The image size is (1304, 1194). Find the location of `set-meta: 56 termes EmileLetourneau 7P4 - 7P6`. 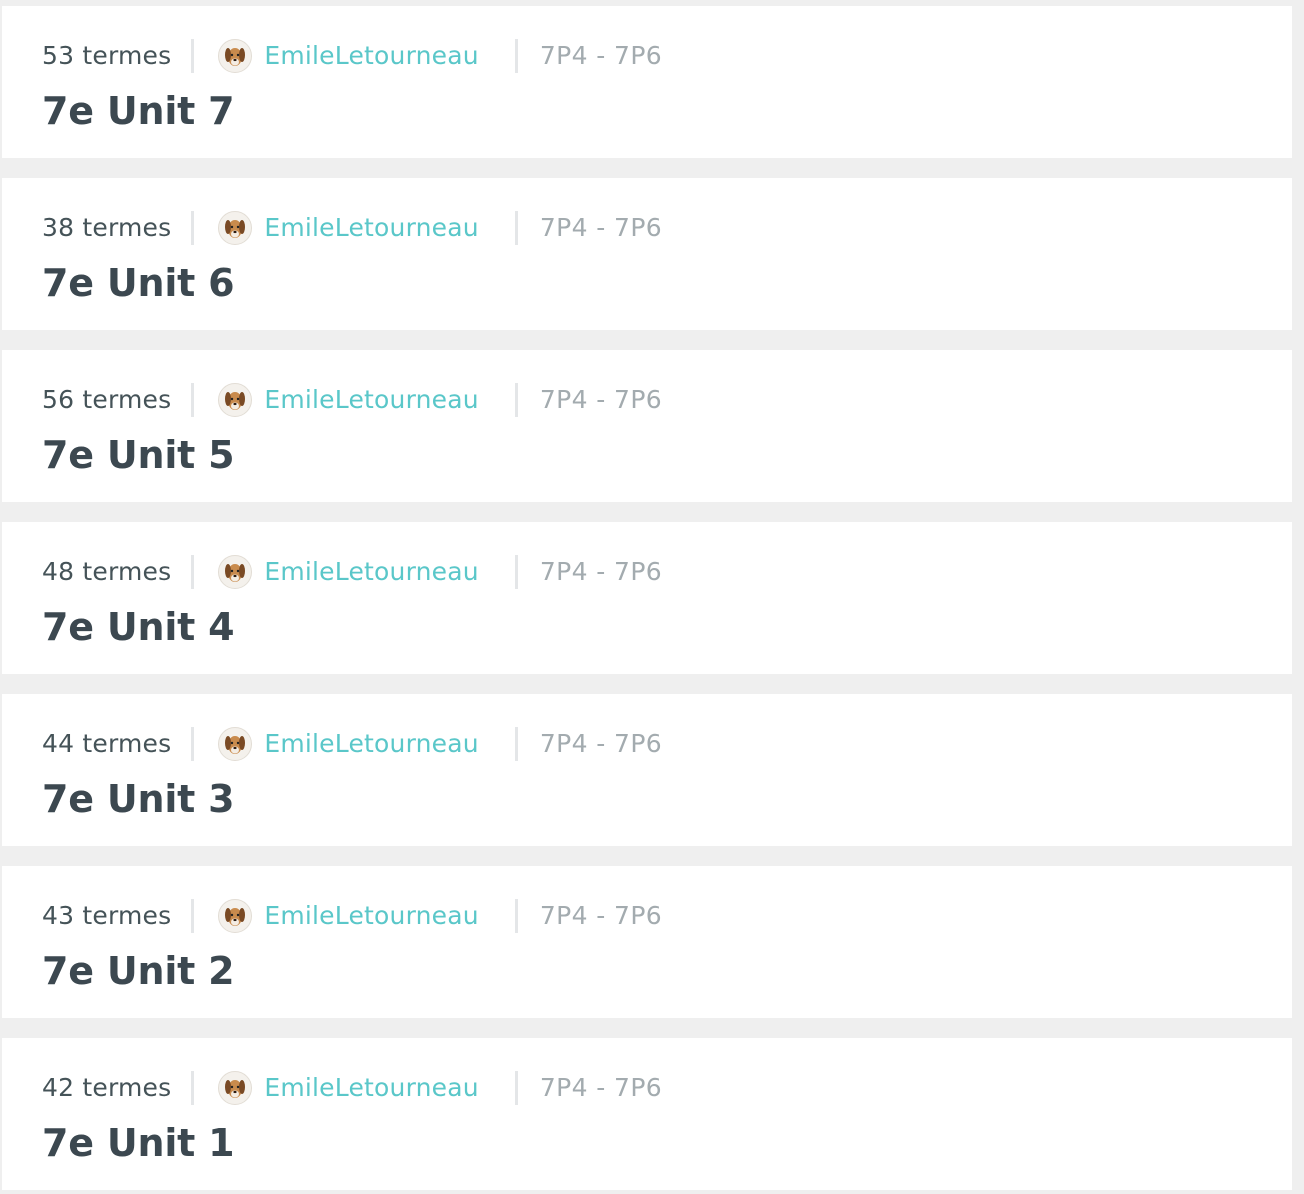

set-meta: 56 termes EmileLetourneau 7P4 - 7P6 is located at coordinates (352, 400).